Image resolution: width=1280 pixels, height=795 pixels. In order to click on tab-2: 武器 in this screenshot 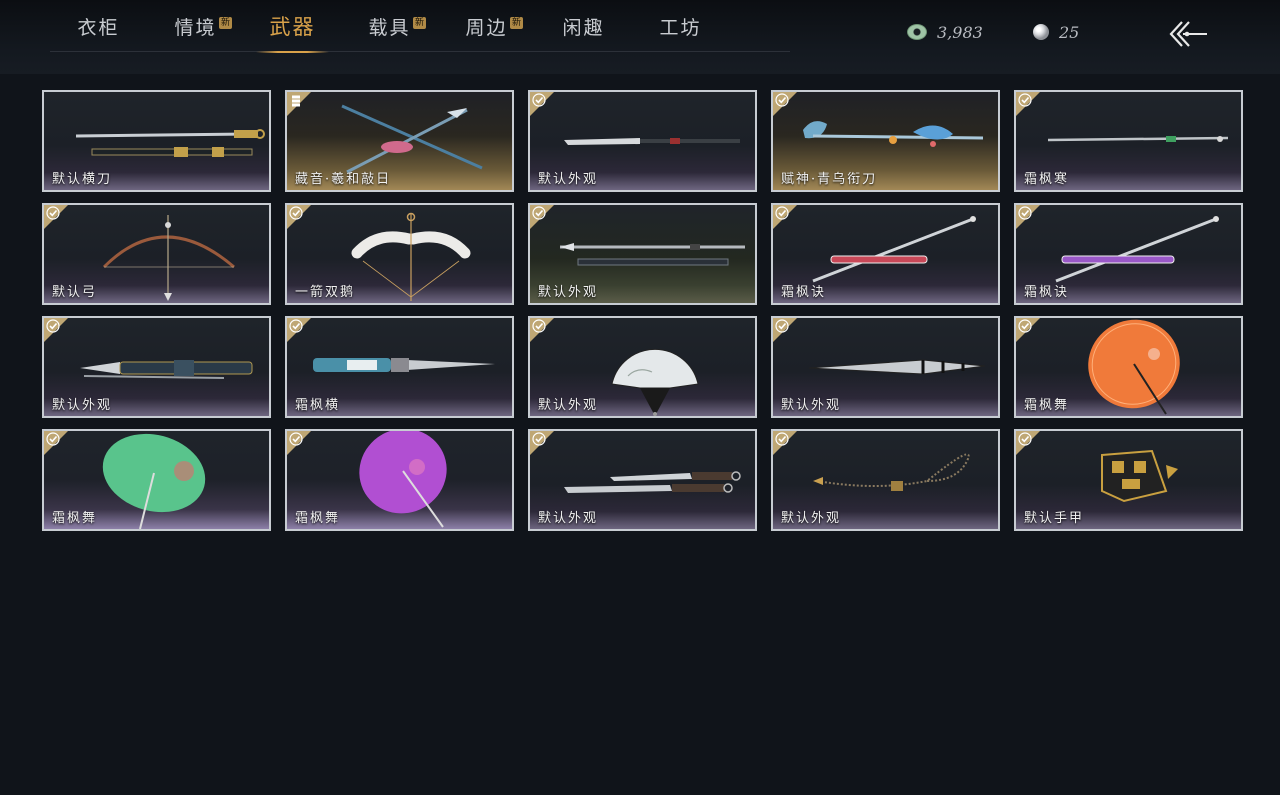, I will do `click(292, 26)`.